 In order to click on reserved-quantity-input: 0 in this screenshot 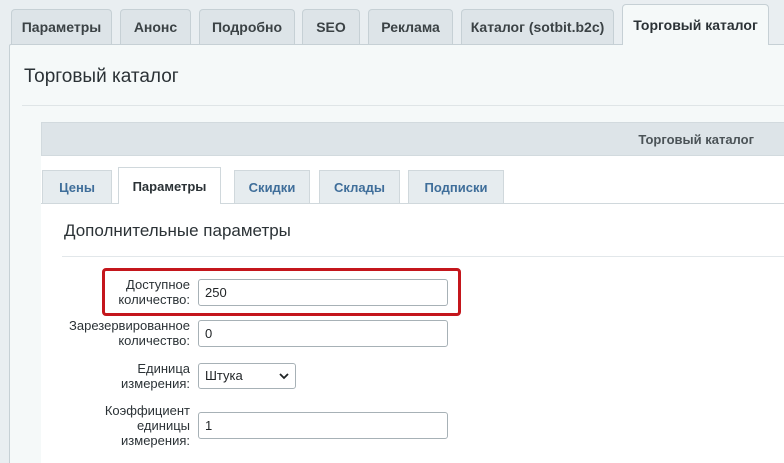, I will do `click(323, 333)`.